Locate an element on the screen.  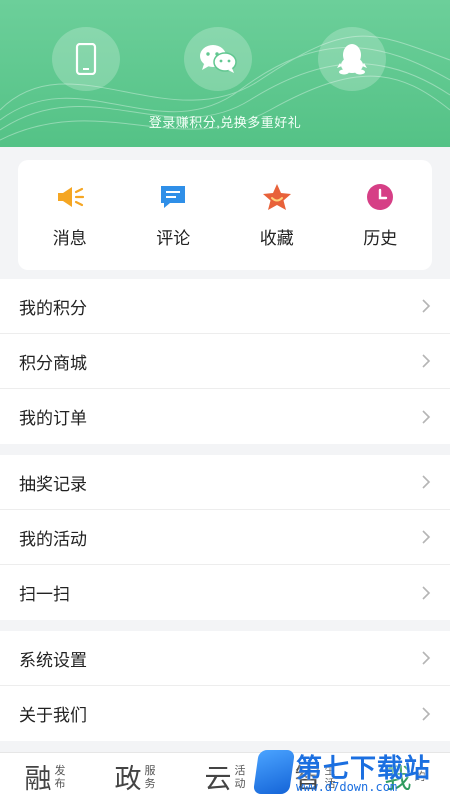
menu-item-label: 我的积分 is located at coordinates (53, 308).